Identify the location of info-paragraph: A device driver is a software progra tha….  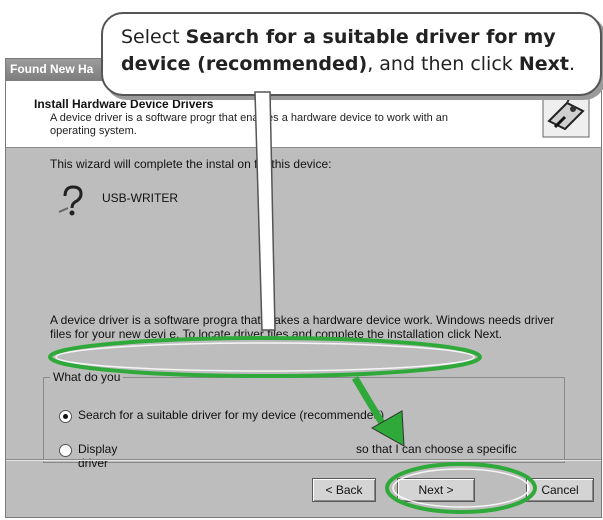
(302, 327).